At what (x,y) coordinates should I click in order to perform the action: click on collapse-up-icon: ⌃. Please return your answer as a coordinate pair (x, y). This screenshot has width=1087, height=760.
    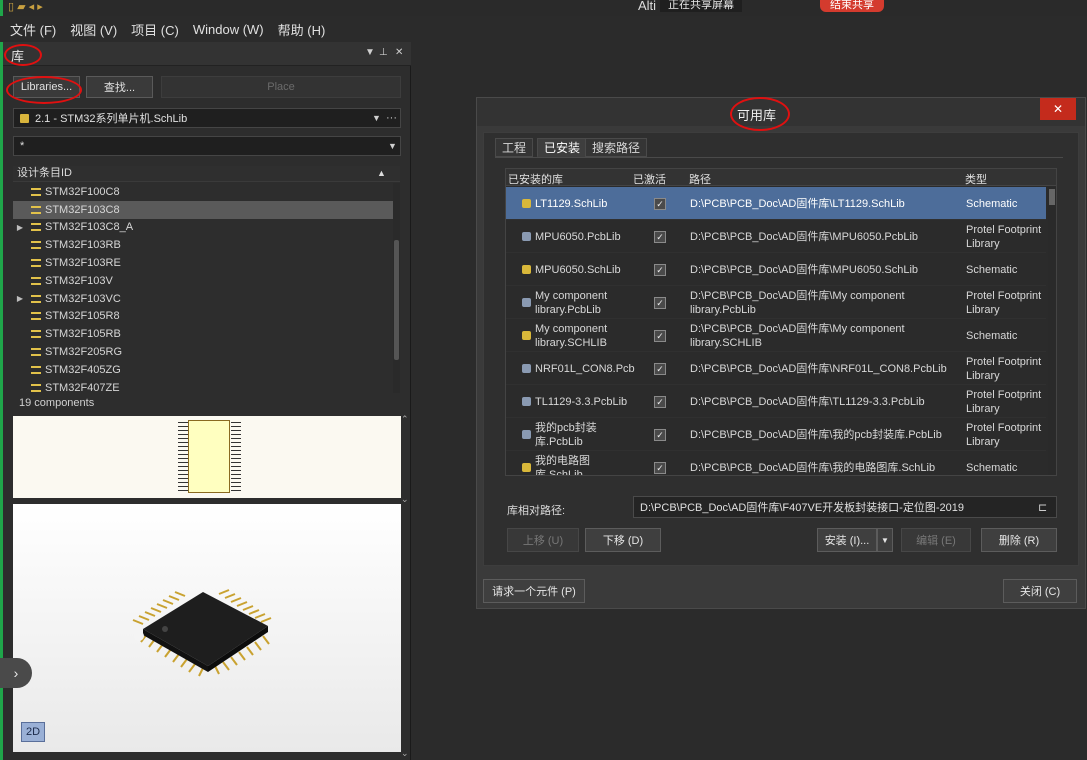
    Looking at the image, I should click on (405, 419).